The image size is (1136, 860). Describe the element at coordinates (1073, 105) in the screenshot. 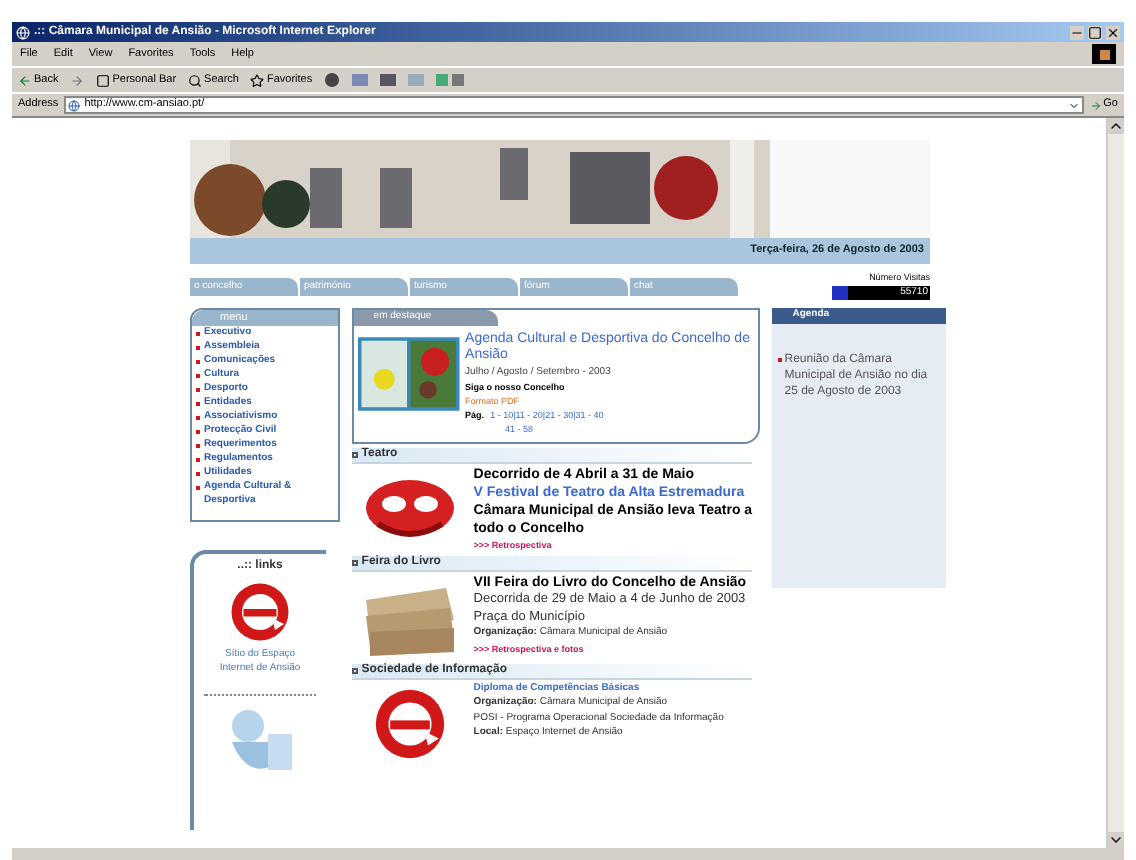

I see `dropdown-icon` at that location.